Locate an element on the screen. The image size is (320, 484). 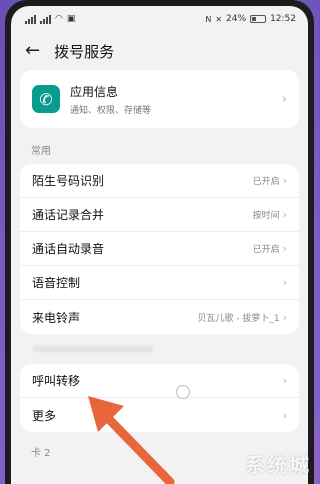
row-label: 通话自动录音 is located at coordinates (68, 249).